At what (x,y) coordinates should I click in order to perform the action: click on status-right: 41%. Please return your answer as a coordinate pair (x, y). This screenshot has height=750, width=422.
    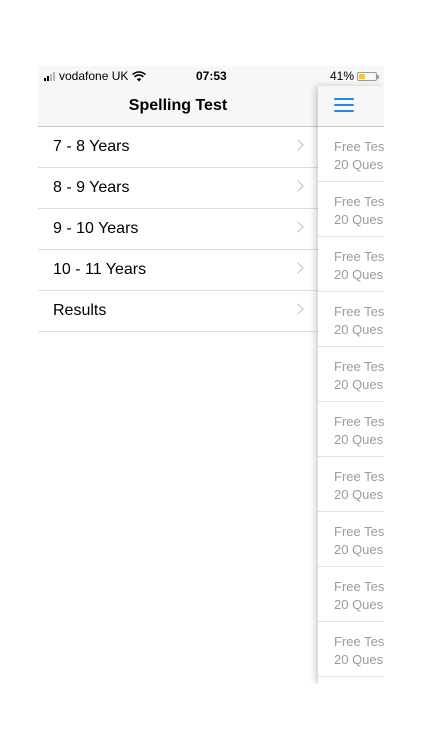
    Looking at the image, I should click on (355, 76).